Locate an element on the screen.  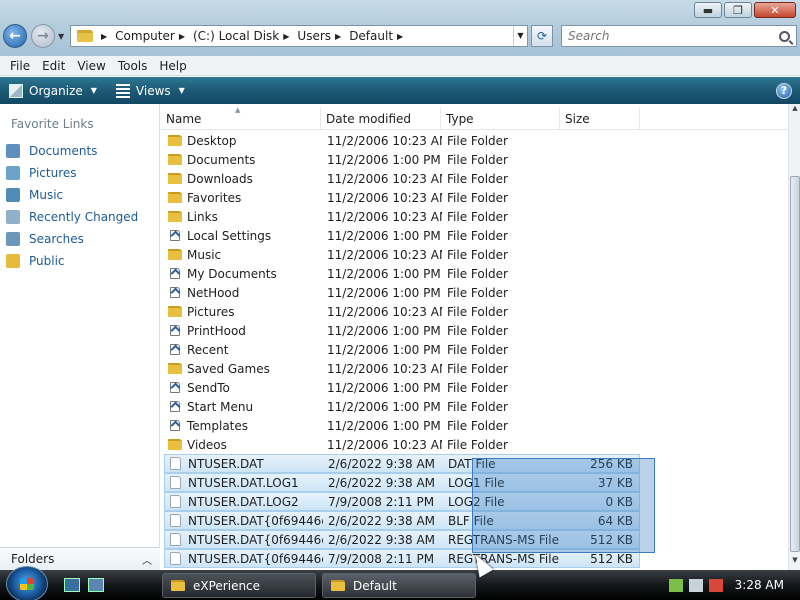
nav-link-label: Searches is located at coordinates (56, 239).